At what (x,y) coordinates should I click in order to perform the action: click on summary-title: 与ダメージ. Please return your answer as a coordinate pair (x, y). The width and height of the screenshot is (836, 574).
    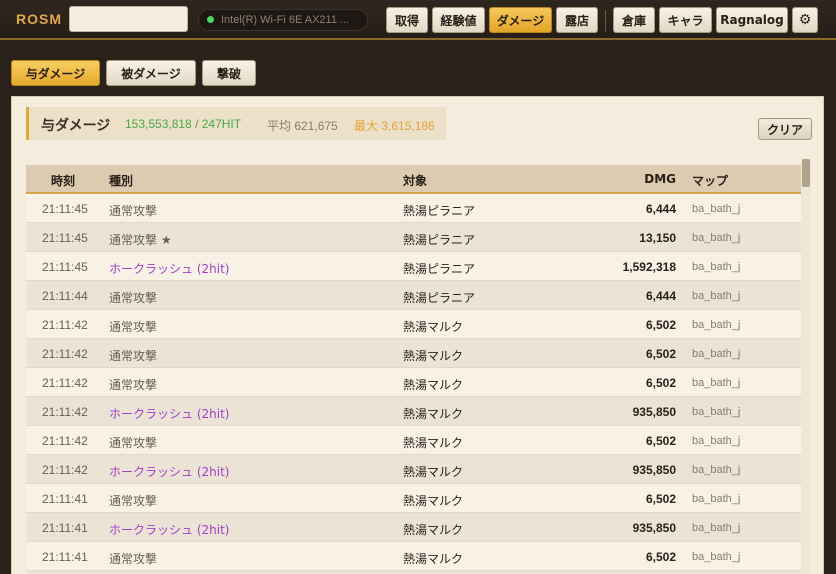
    Looking at the image, I should click on (76, 125).